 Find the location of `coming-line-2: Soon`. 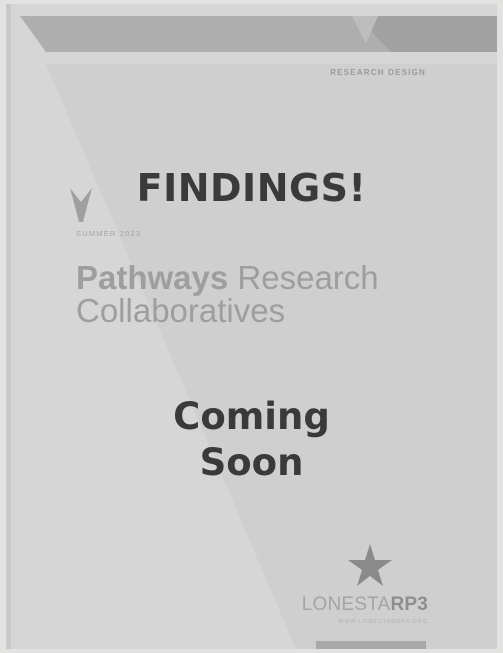

coming-line-2: Soon is located at coordinates (251, 462).